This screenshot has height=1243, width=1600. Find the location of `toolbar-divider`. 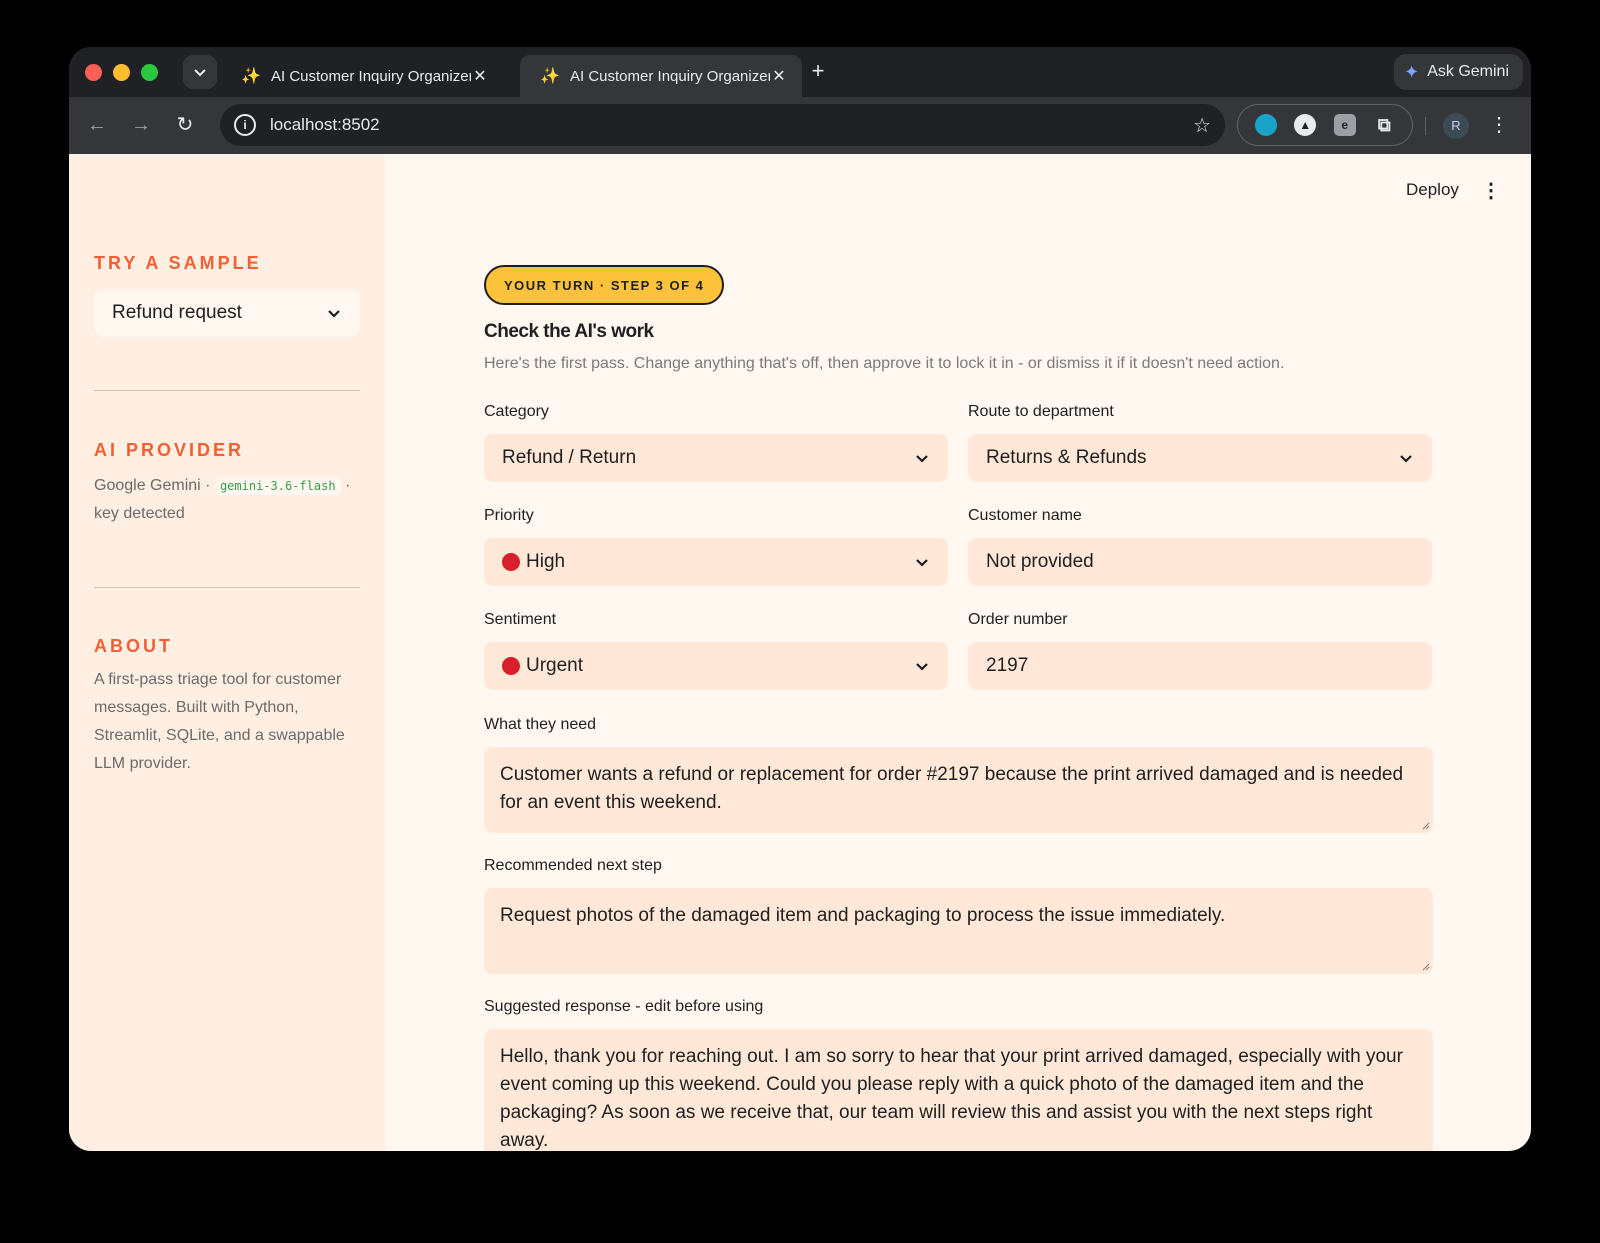

toolbar-divider is located at coordinates (1425, 126).